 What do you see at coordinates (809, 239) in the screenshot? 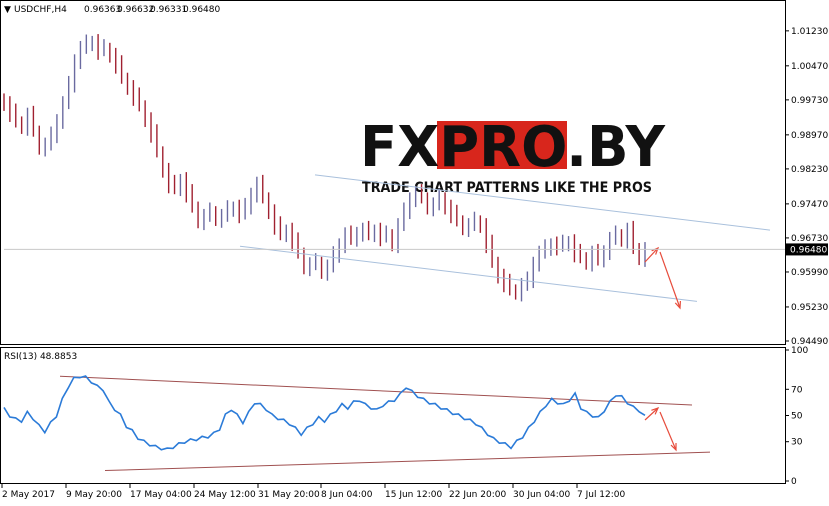
I see `price-tick-label: 0.96730` at bounding box center [809, 239].